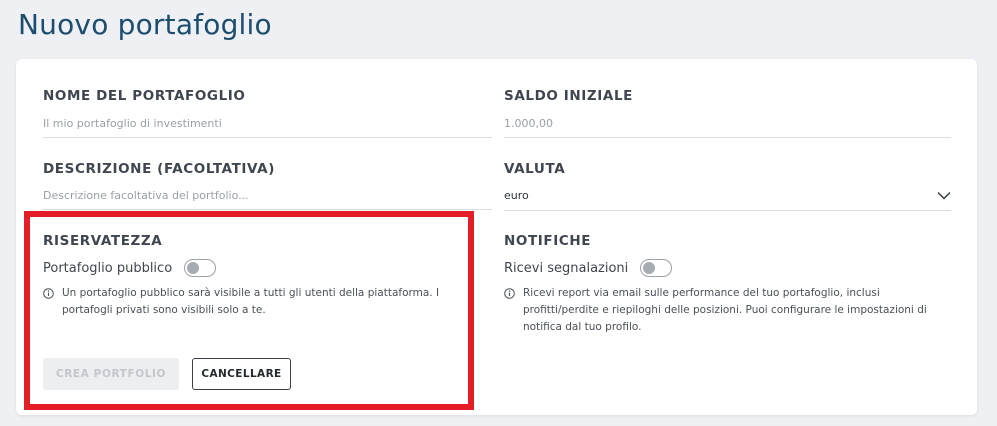  What do you see at coordinates (944, 195) in the screenshot?
I see `chevron-down-icon` at bounding box center [944, 195].